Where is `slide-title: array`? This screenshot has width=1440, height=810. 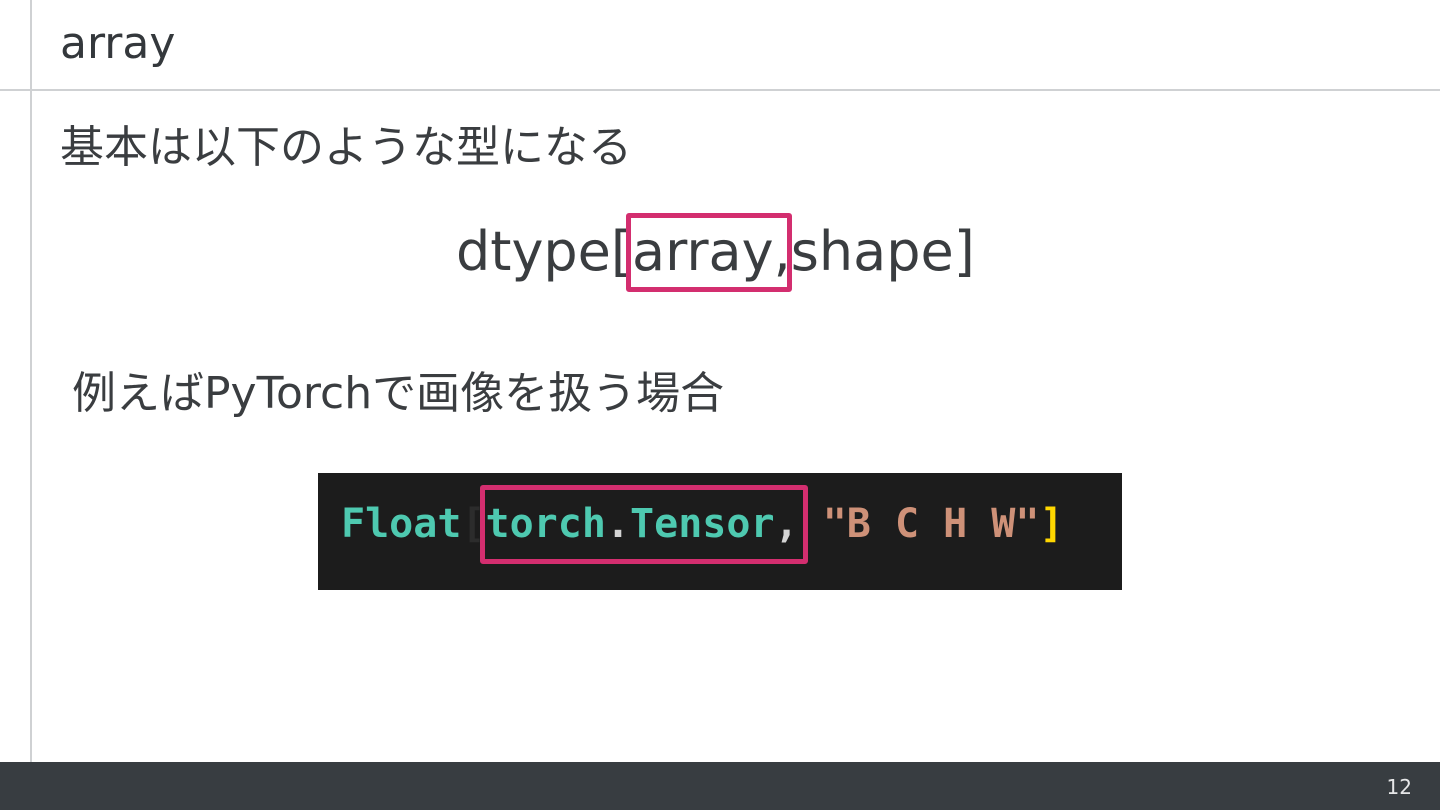 slide-title: array is located at coordinates (118, 43).